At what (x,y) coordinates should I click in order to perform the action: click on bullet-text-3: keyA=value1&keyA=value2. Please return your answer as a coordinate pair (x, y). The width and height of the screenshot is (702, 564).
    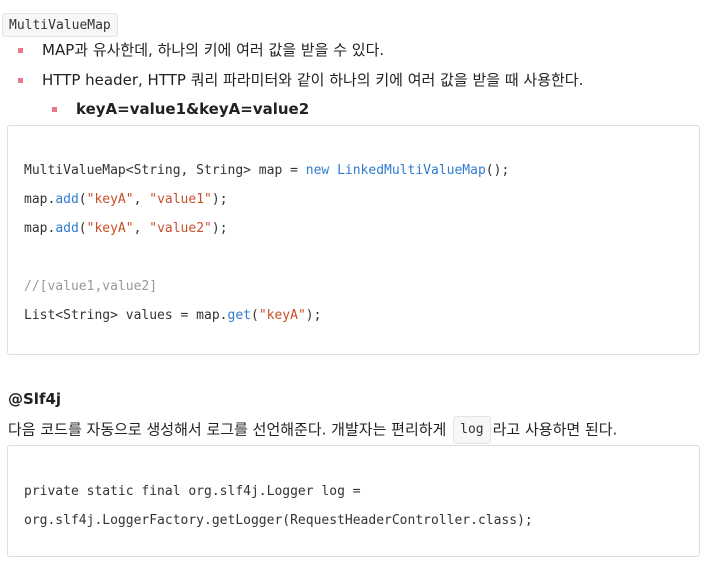
    Looking at the image, I should click on (193, 109).